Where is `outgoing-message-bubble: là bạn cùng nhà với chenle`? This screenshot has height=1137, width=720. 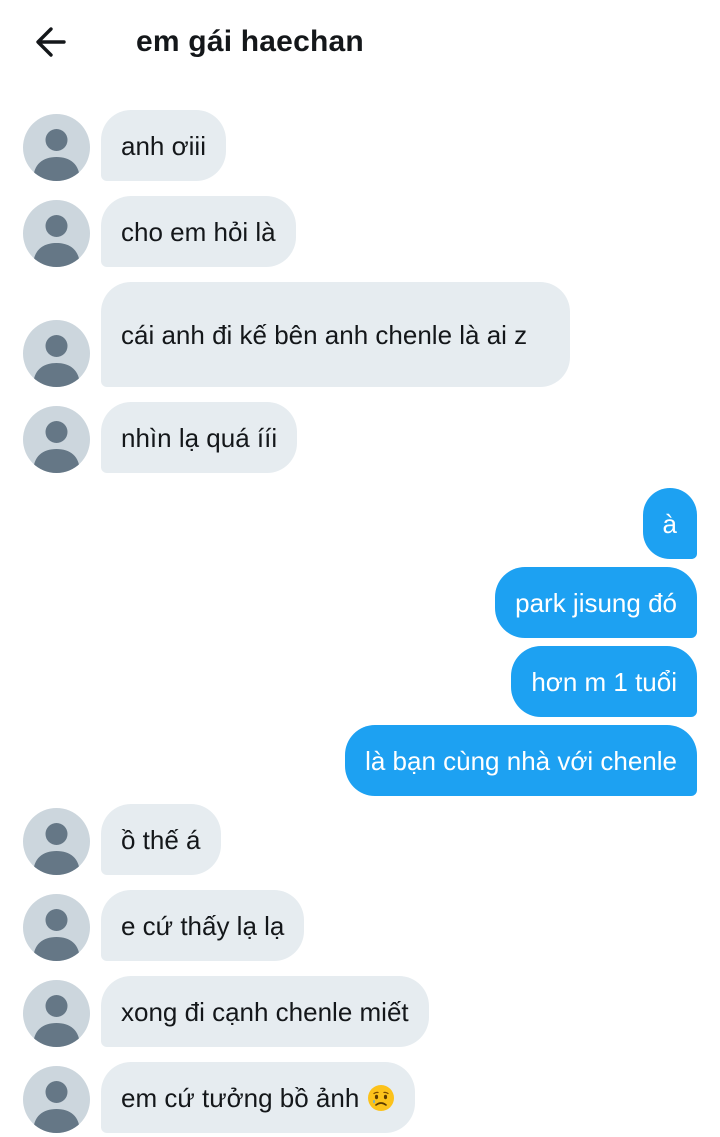 outgoing-message-bubble: là bạn cùng nhà với chenle is located at coordinates (521, 760).